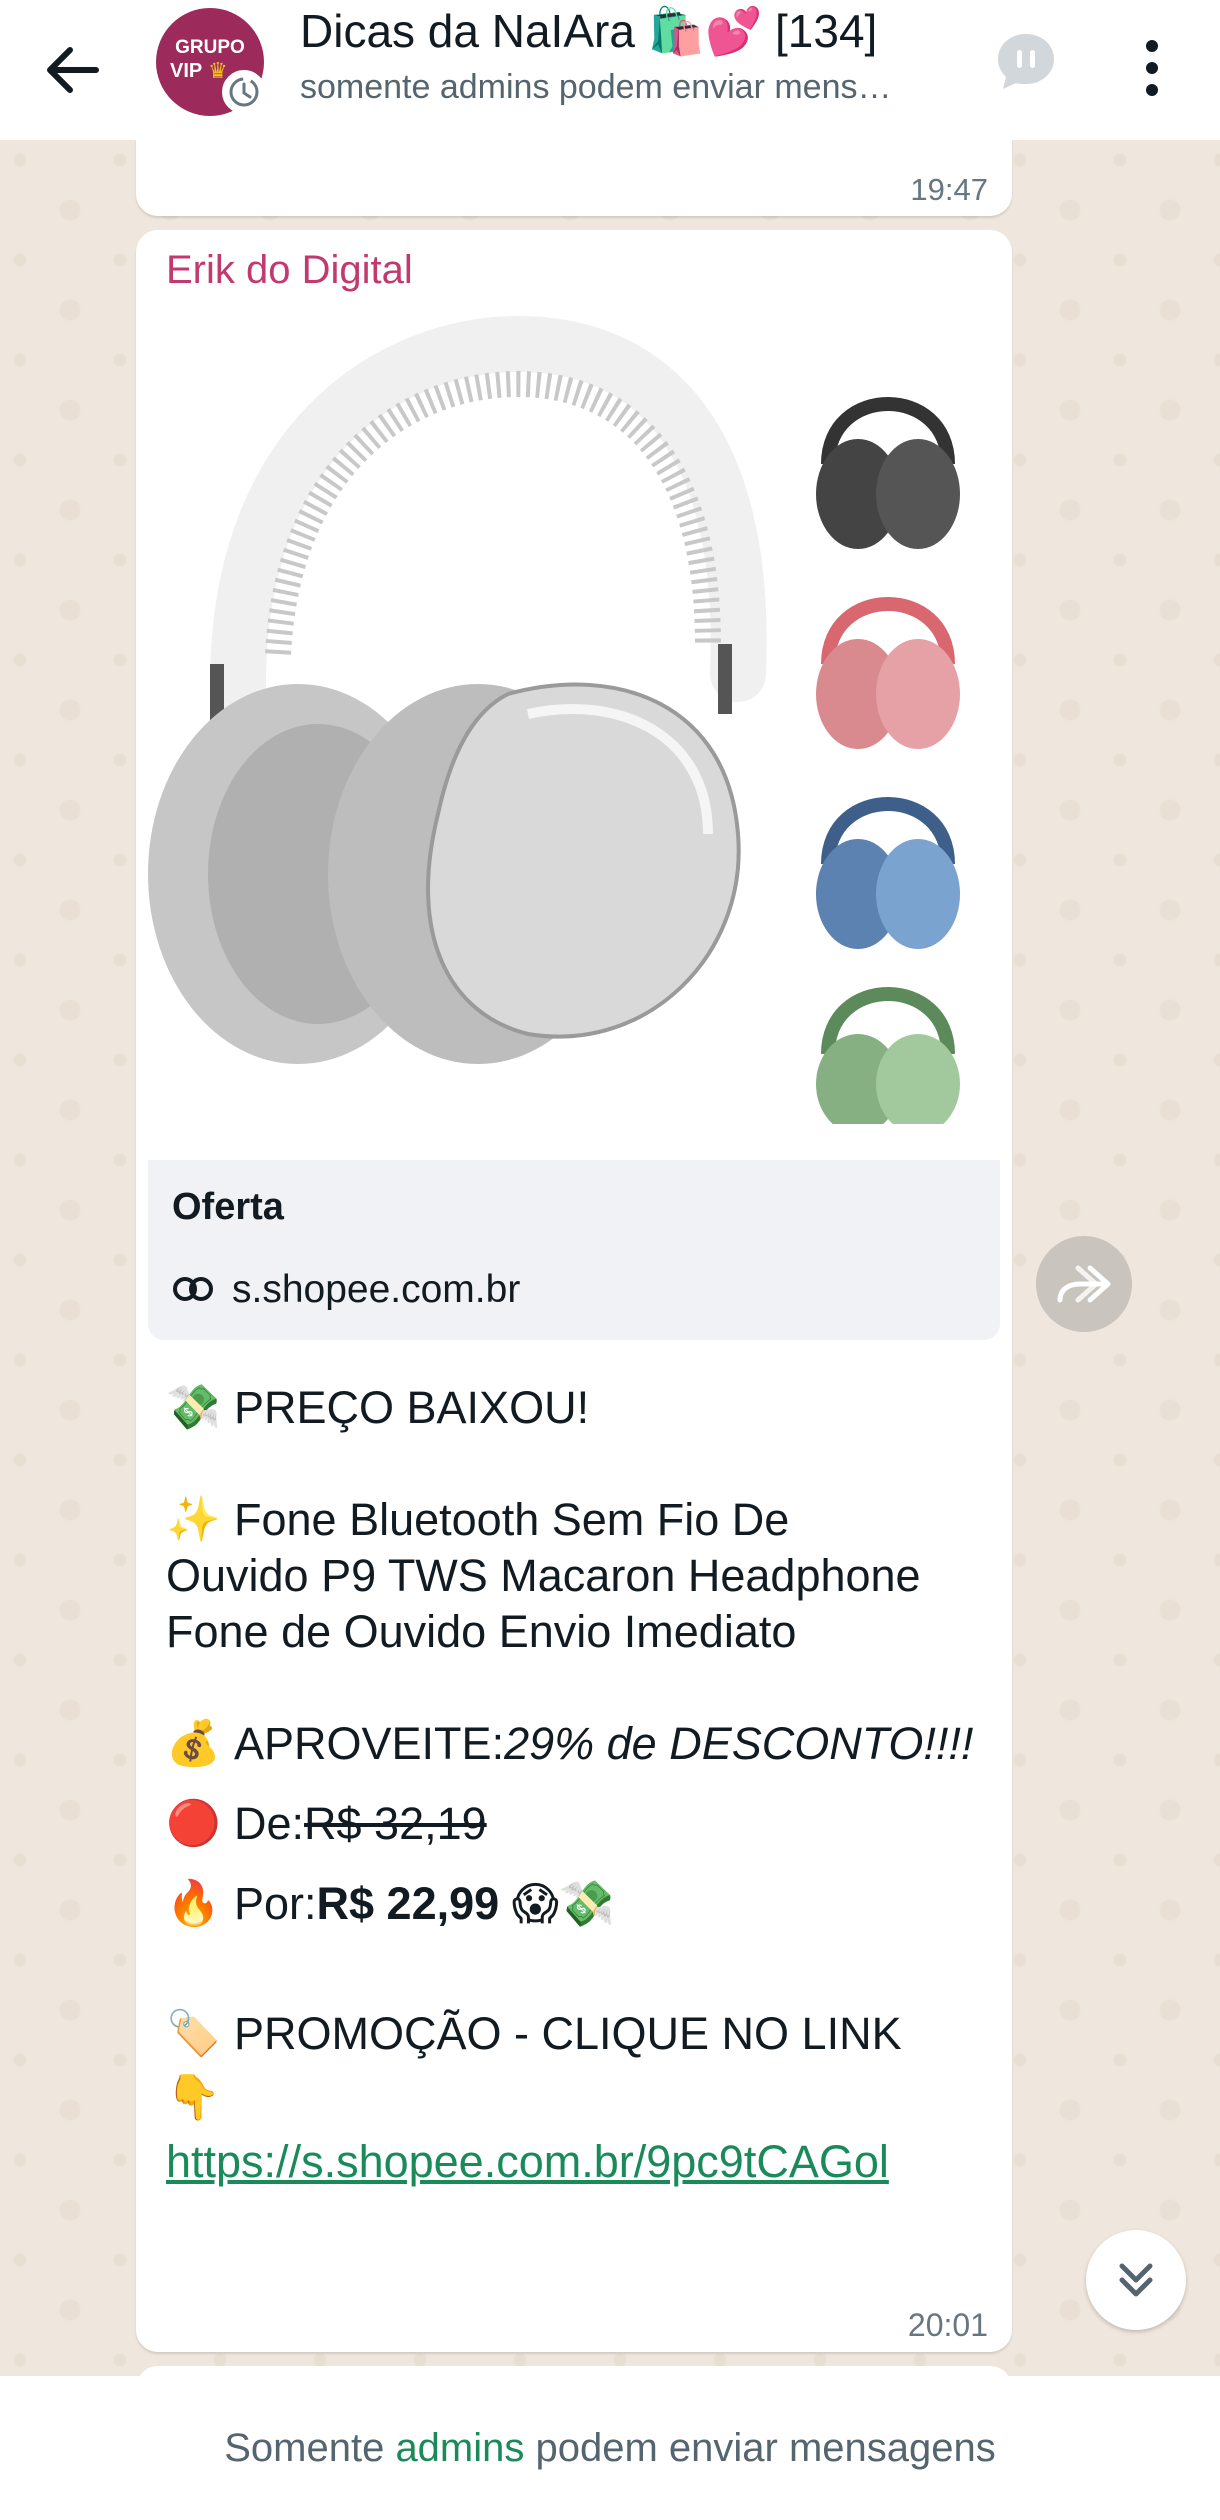  I want to click on voice-chat-icon, so click(1026, 62).